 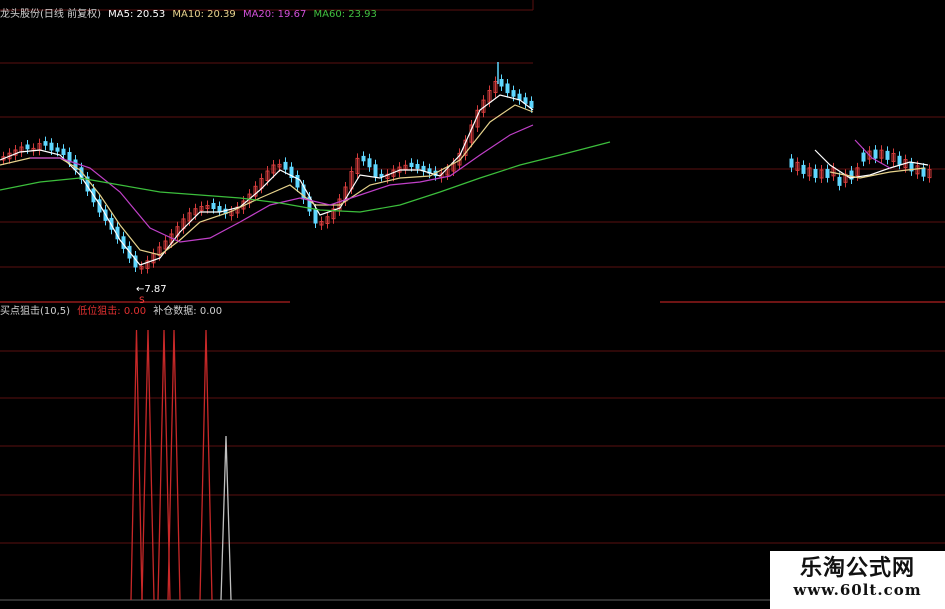 I want to click on indicator-legend: 买点狙击(10,5) 低位狙击: 0.00 补仓数据: 0.00, so click(x=113, y=312).